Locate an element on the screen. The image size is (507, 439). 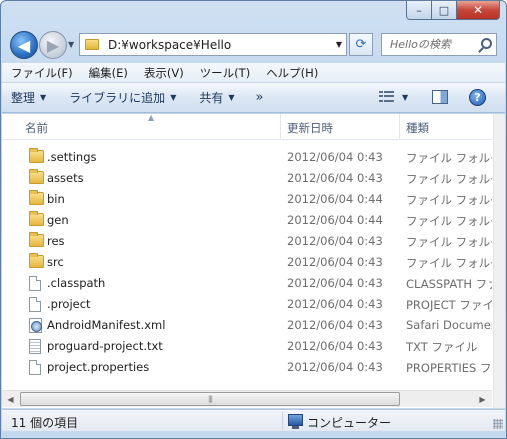
scrollbar-thumb: ||| is located at coordinates (210, 399).